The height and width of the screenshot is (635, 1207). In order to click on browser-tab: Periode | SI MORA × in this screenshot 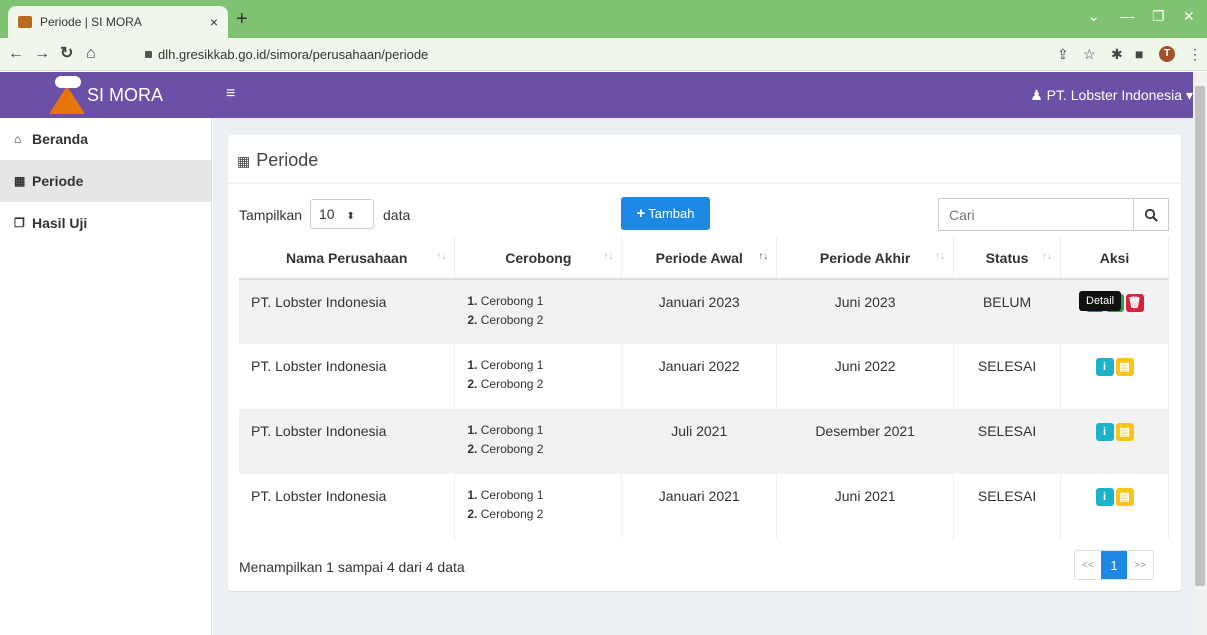, I will do `click(118, 22)`.